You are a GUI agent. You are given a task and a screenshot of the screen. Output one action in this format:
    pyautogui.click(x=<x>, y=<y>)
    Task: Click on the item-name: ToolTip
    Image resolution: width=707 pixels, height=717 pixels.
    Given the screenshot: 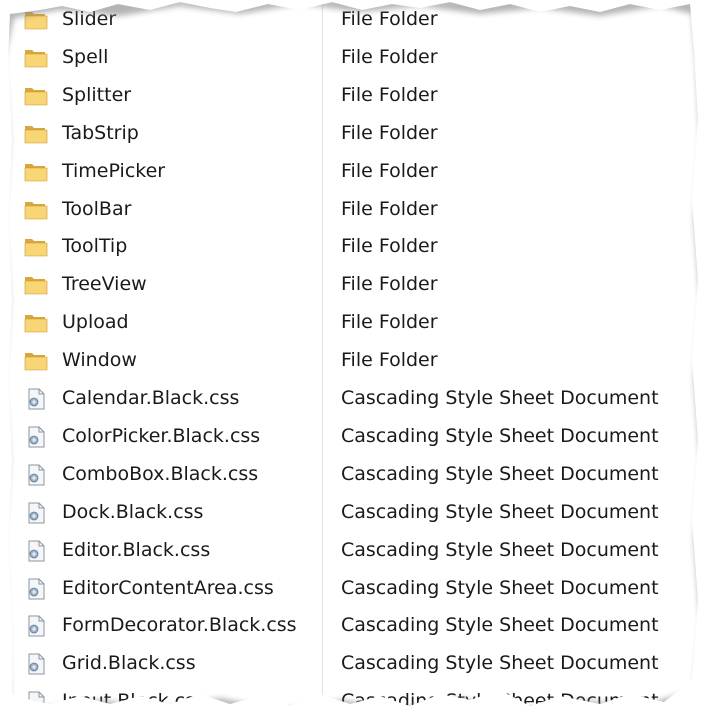 What is the action you would take?
    pyautogui.click(x=95, y=246)
    